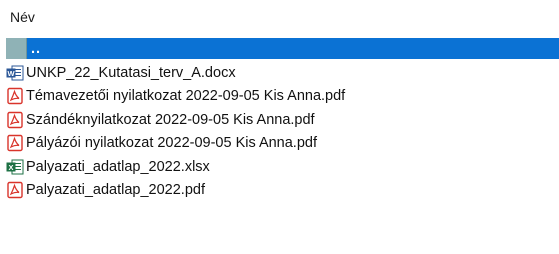 This screenshot has height=254, width=559. I want to click on excel-doc-icon: X, so click(15, 167).